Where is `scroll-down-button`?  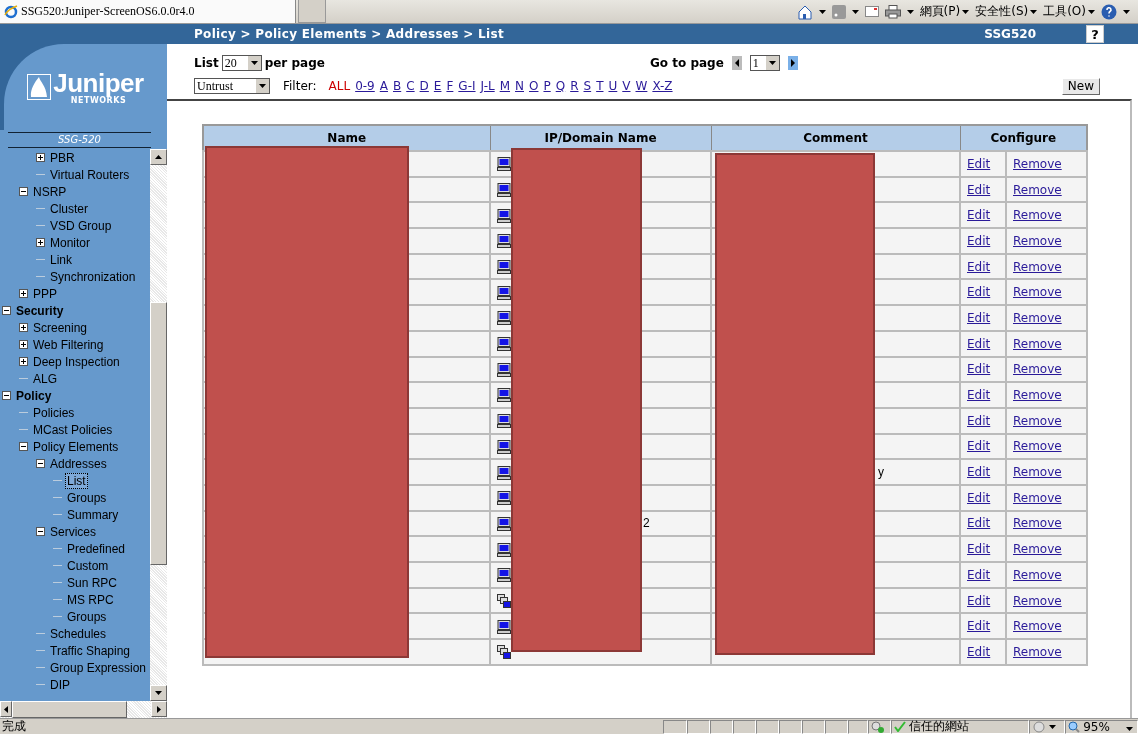
scroll-down-button is located at coordinates (158, 693).